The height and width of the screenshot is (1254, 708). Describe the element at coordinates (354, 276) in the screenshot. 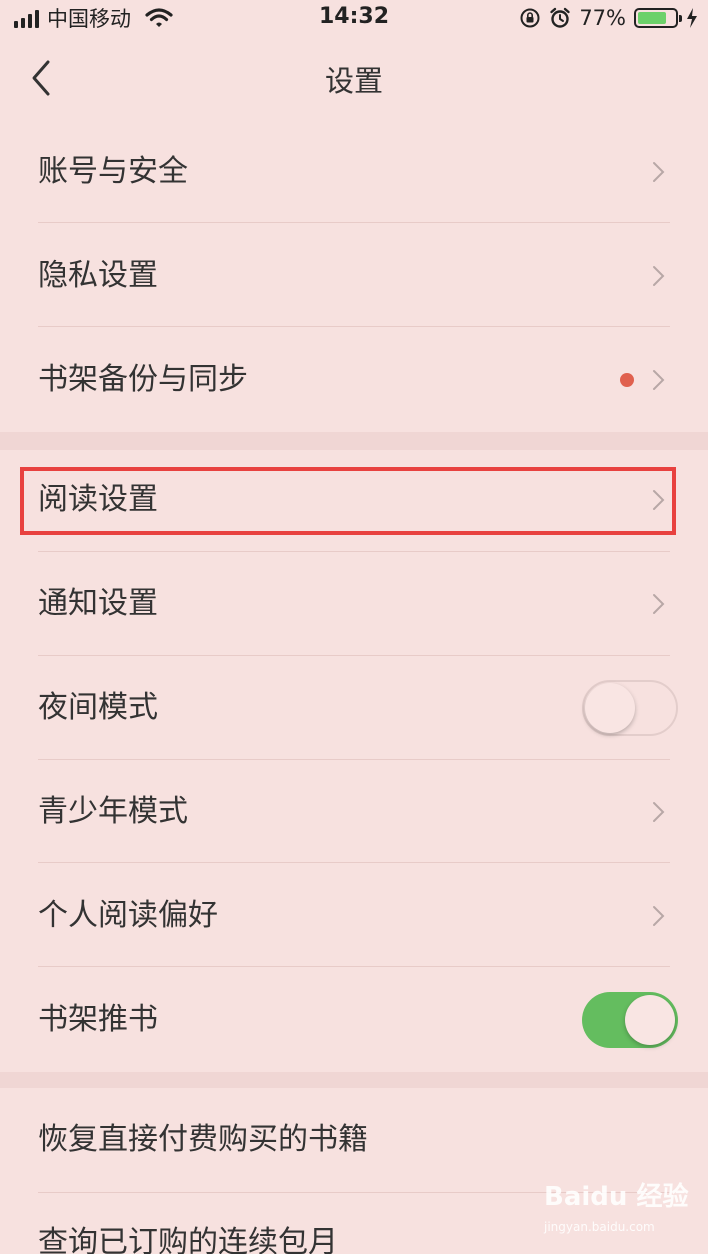

I see `row-privacy: 隐私设置` at that location.